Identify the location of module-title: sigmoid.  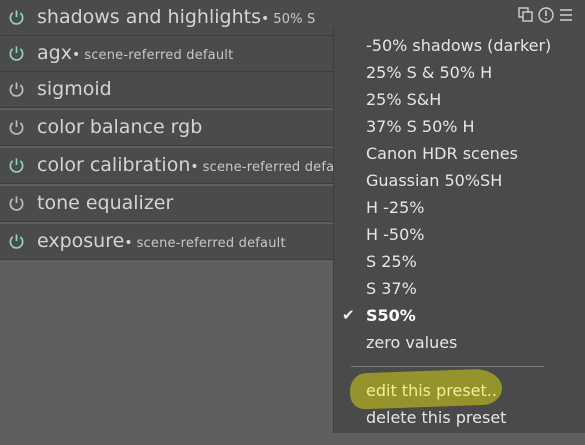
(74, 89).